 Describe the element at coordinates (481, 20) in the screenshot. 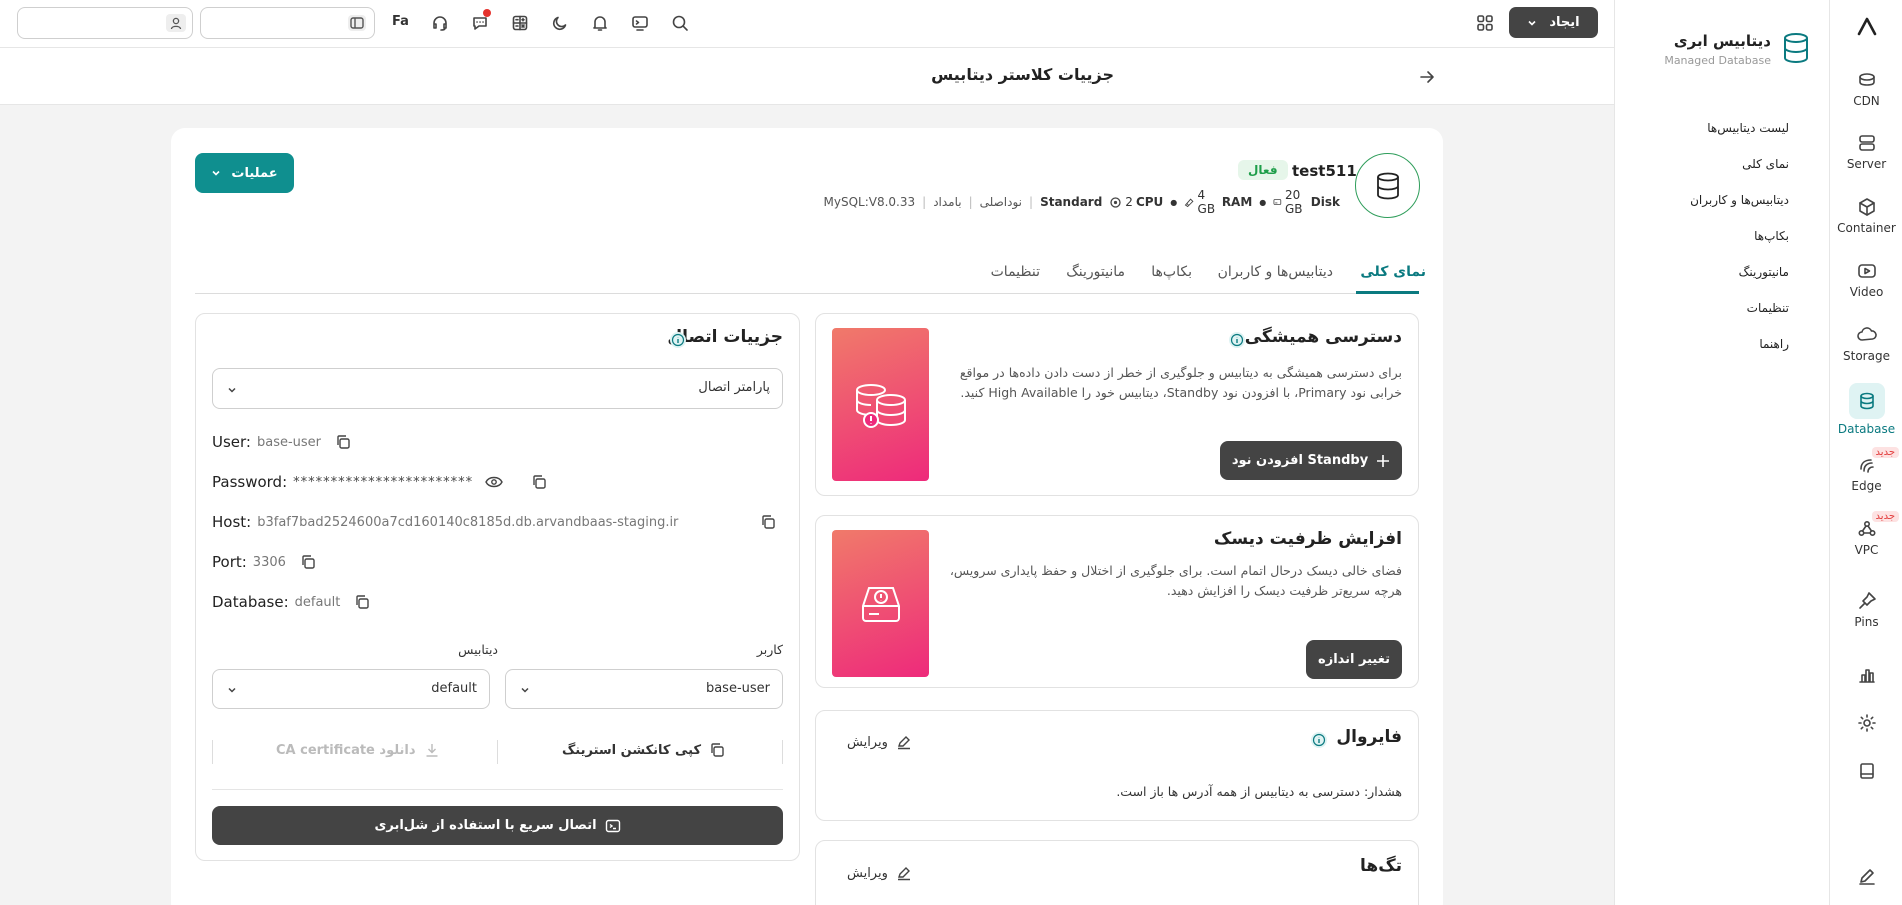

I see `tickets-button` at that location.